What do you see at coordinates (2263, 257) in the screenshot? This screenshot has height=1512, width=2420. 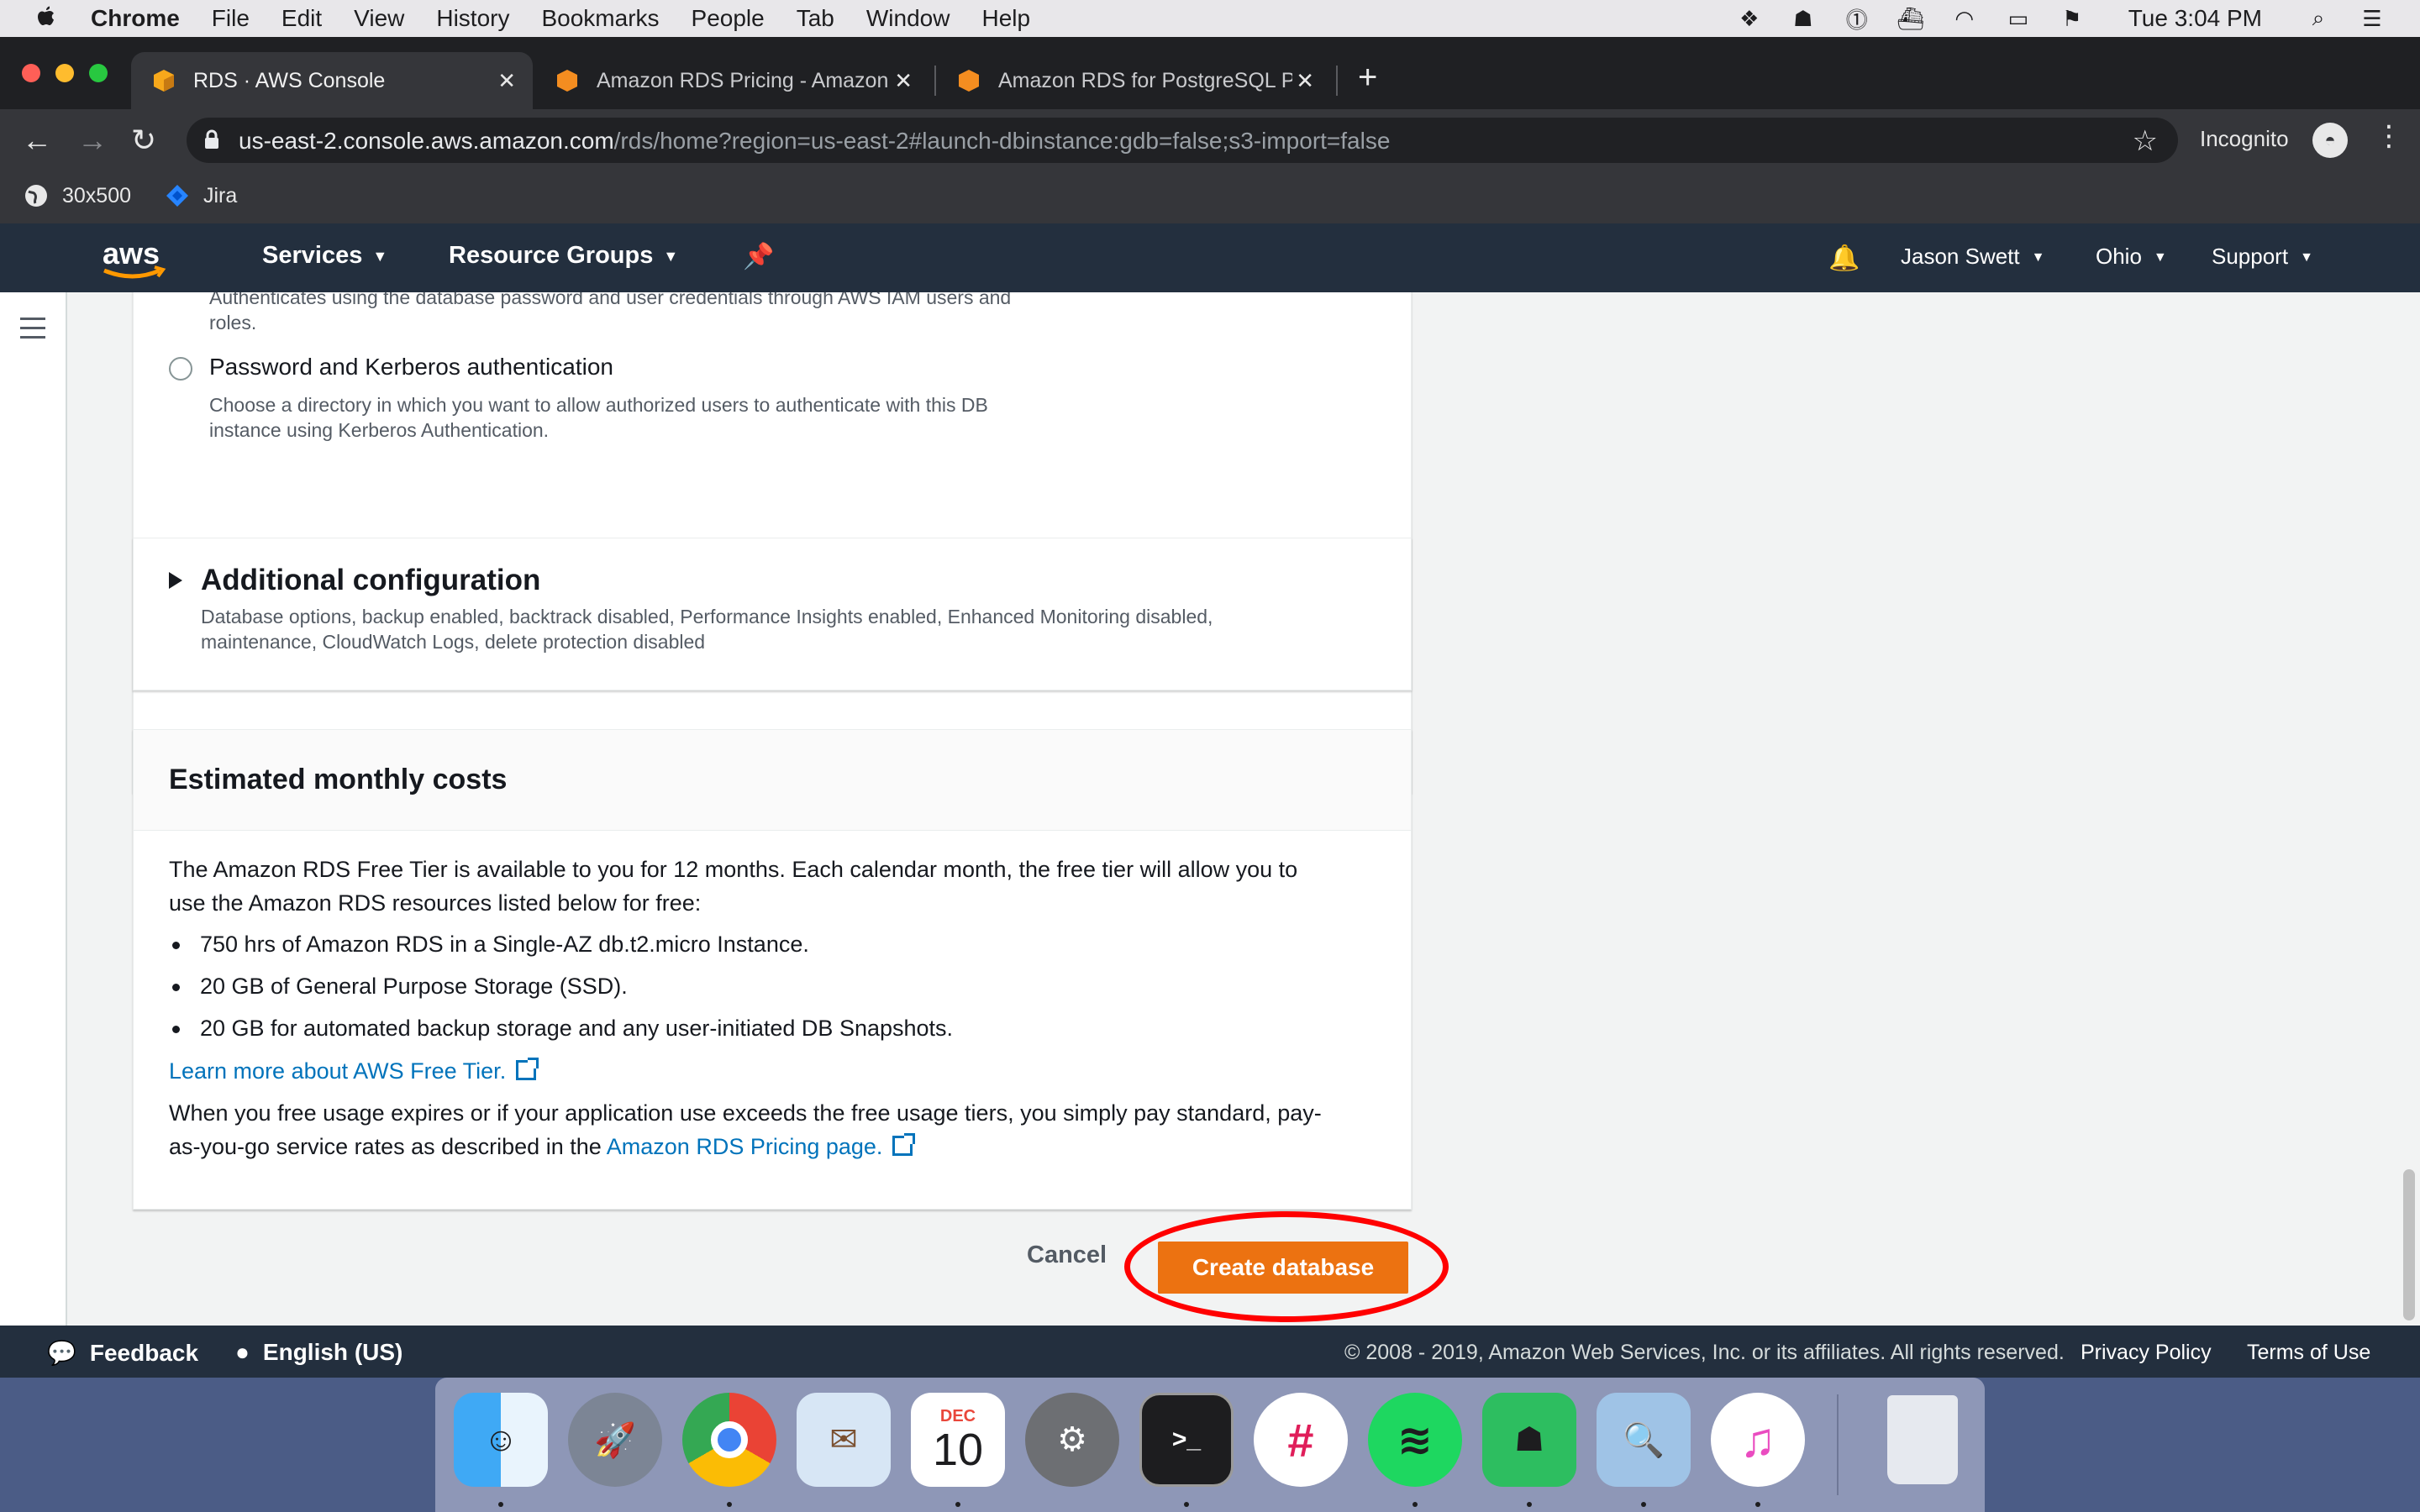 I see `support-menu: Support ▼` at bounding box center [2263, 257].